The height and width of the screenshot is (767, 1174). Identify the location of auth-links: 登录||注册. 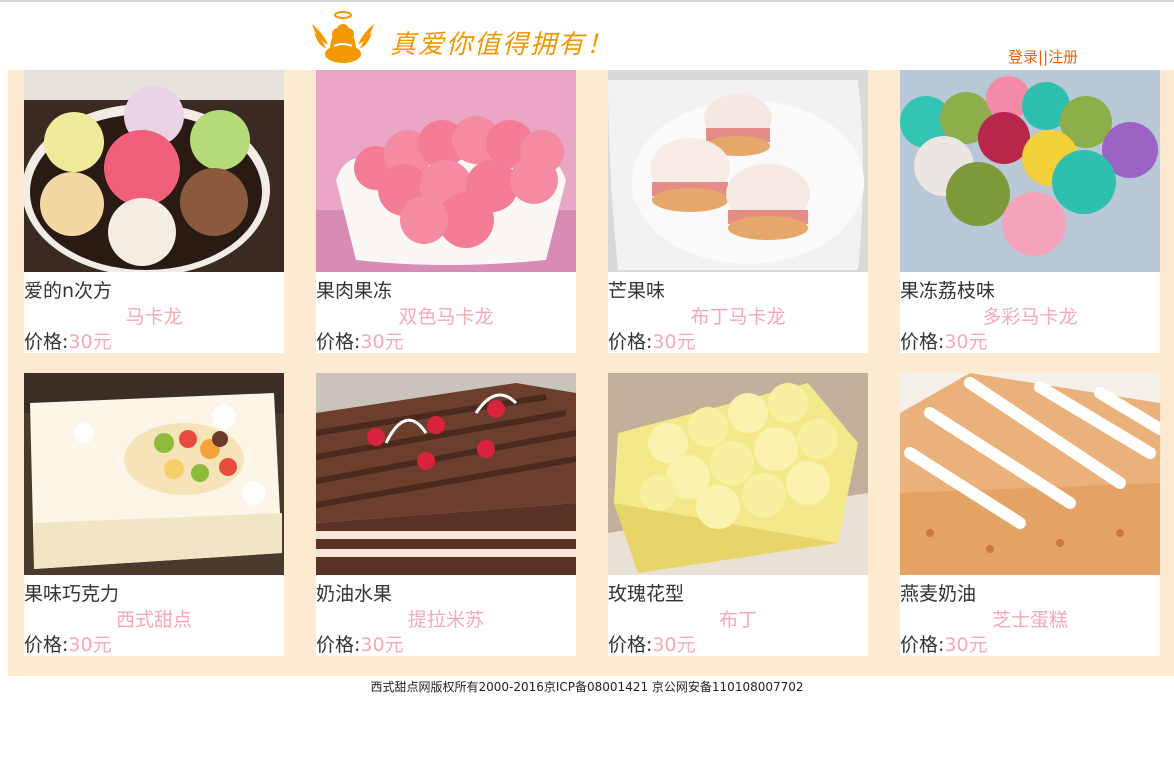
(1043, 56).